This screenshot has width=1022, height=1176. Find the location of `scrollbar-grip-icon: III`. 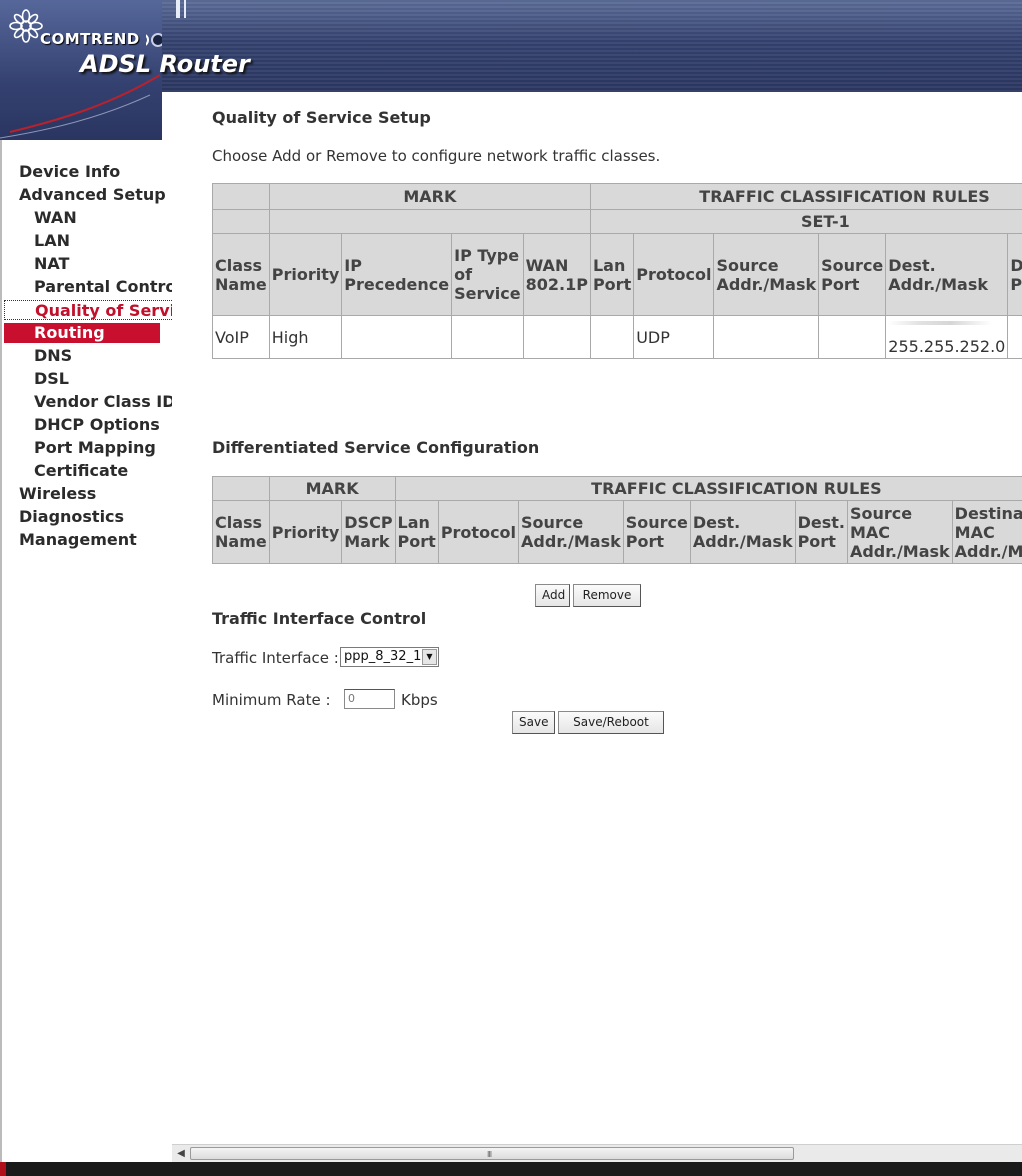

scrollbar-grip-icon: III is located at coordinates (489, 1154).